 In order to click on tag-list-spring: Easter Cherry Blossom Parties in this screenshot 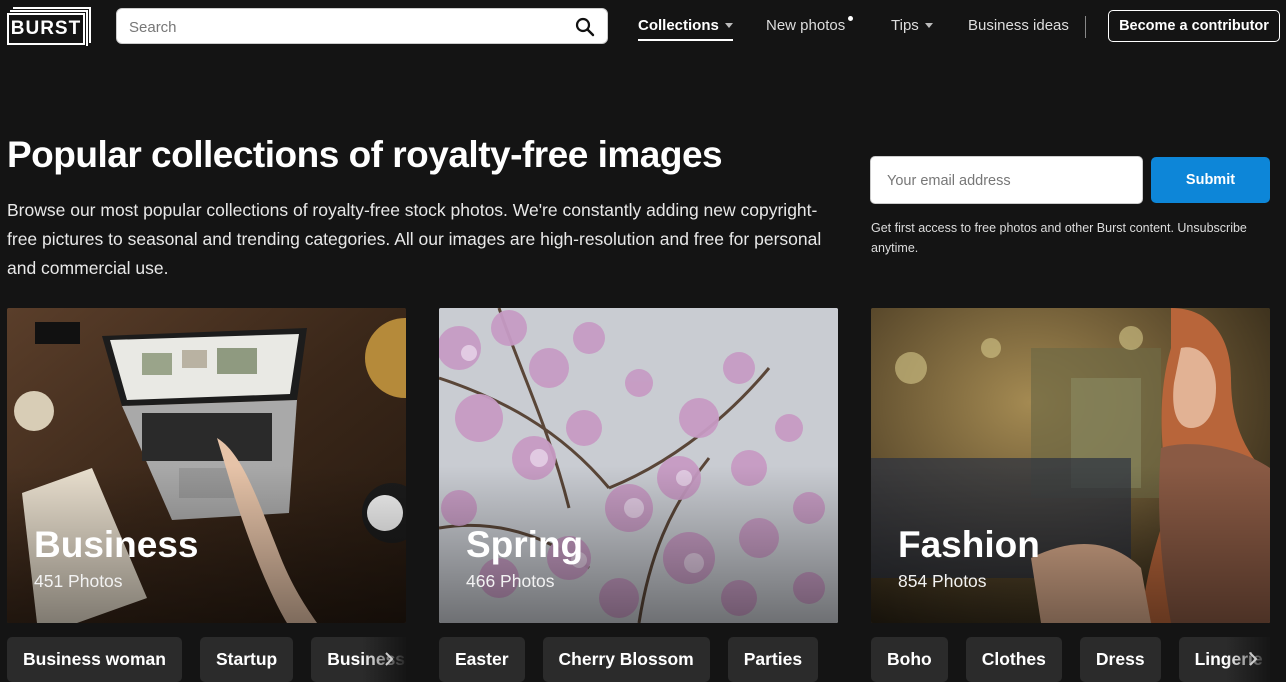, I will do `click(638, 659)`.